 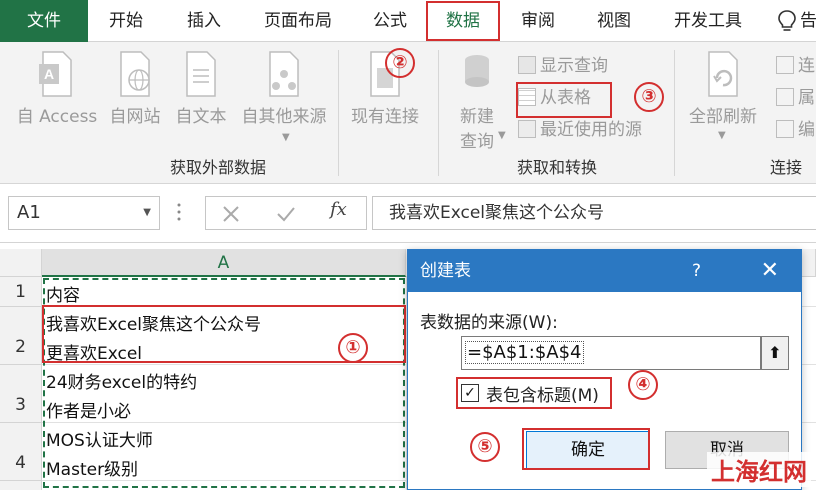 What do you see at coordinates (21, 336) in the screenshot?
I see `row-header-2: 2` at bounding box center [21, 336].